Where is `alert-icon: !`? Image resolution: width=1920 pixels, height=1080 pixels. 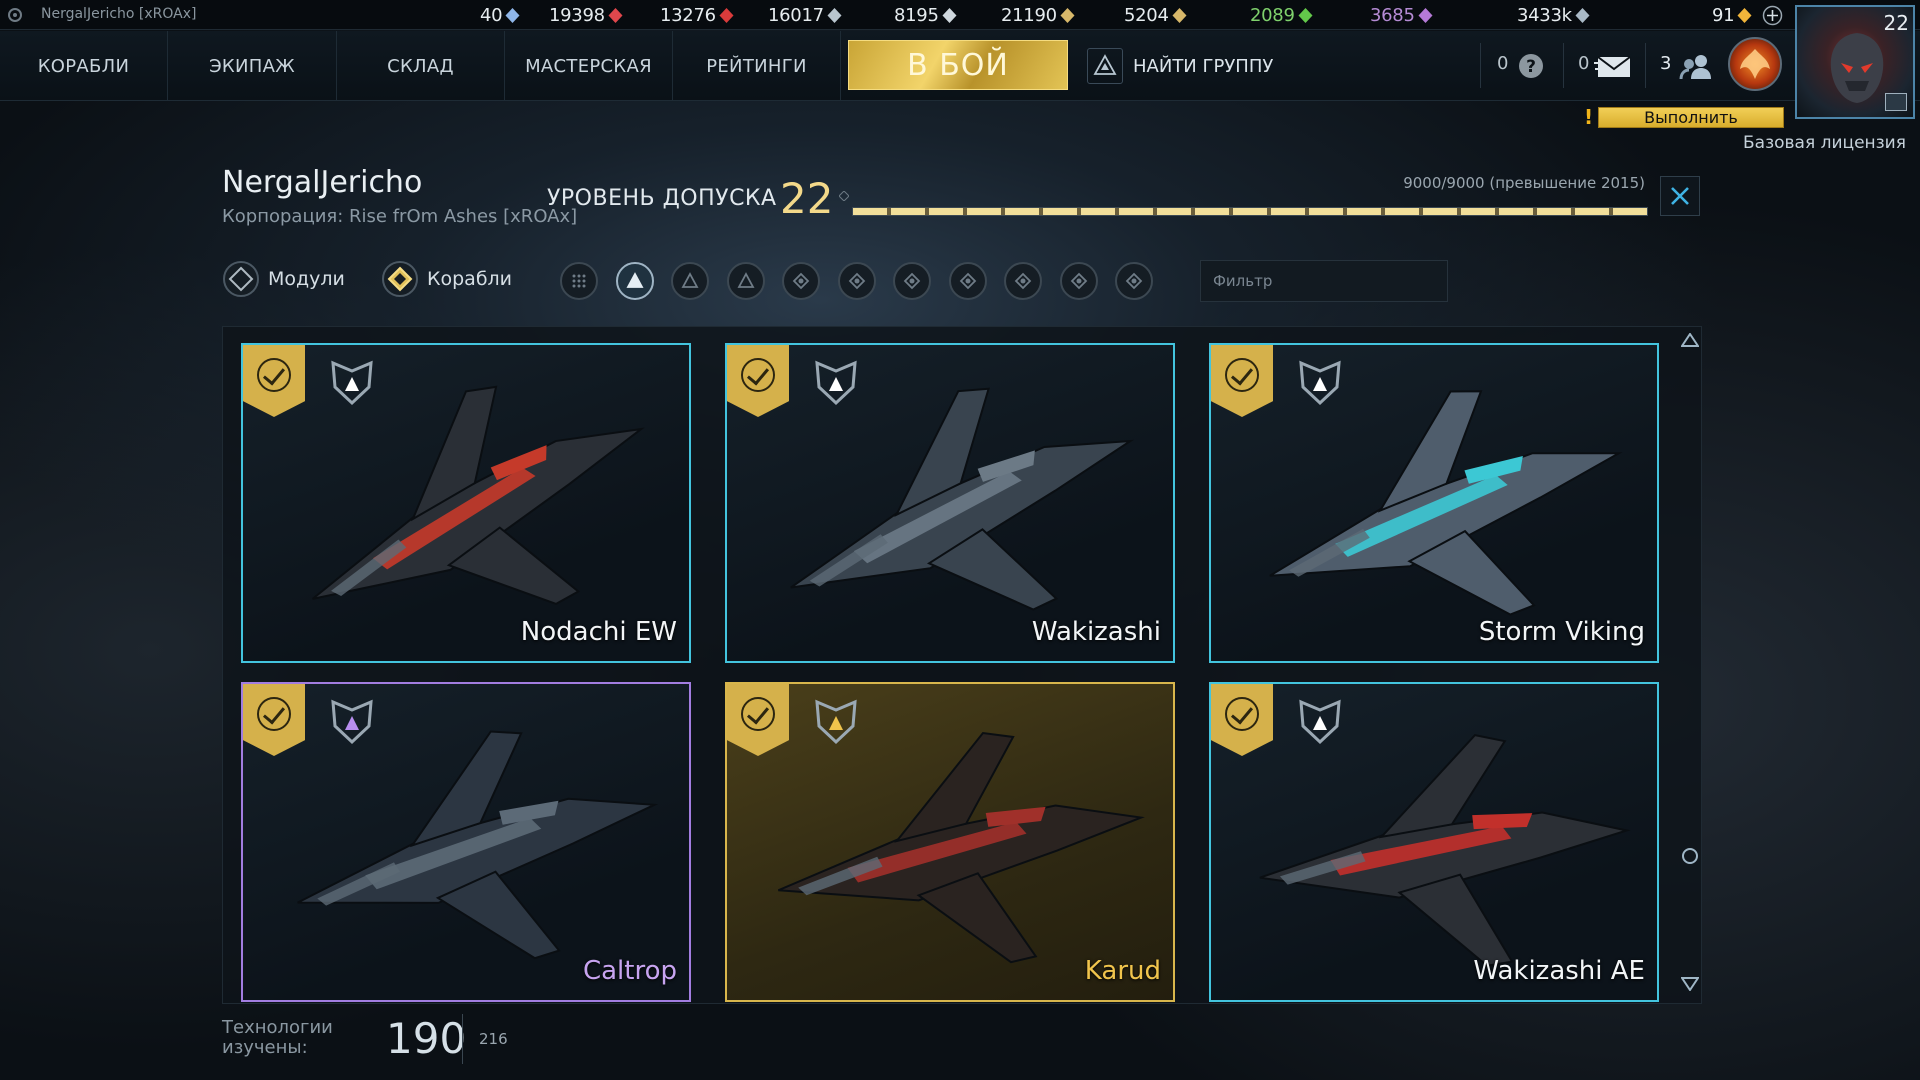 alert-icon: ! is located at coordinates (1589, 117).